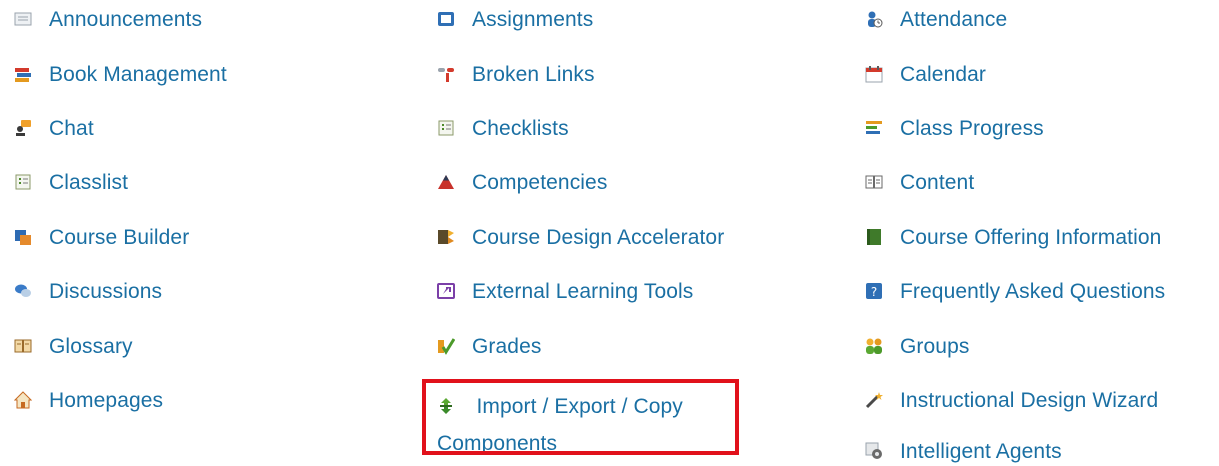 Image resolution: width=1219 pixels, height=466 pixels. What do you see at coordinates (91, 346) in the screenshot?
I see `tool-label: Glossary` at bounding box center [91, 346].